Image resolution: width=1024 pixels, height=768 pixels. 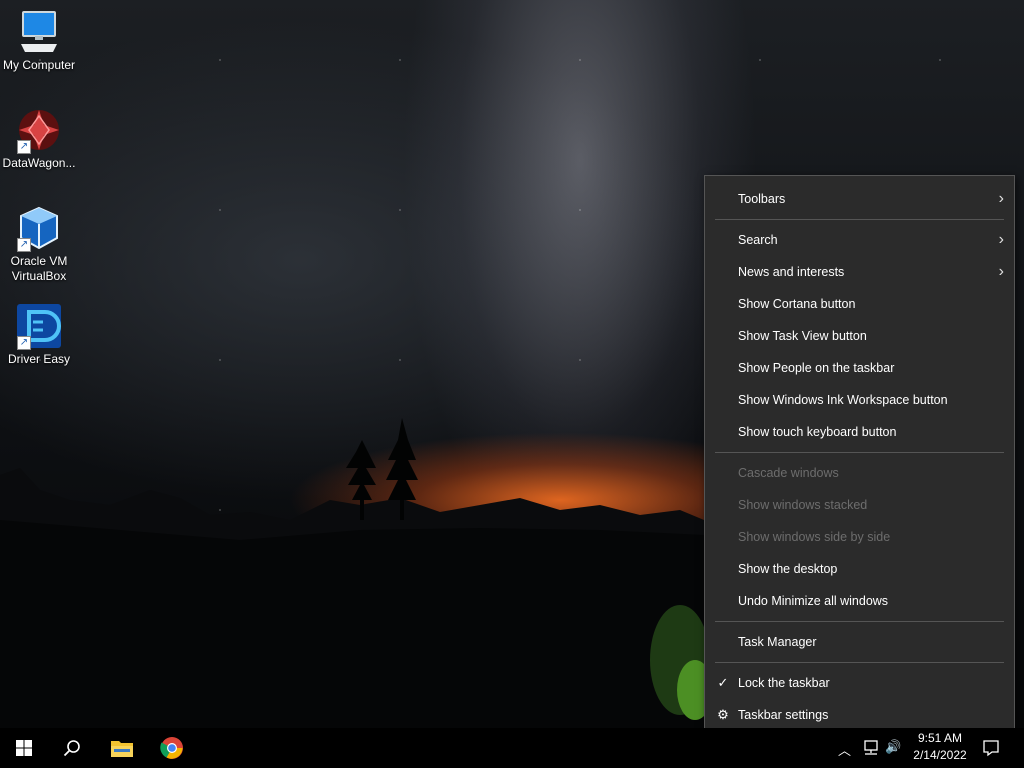 What do you see at coordinates (39, 276) in the screenshot?
I see `desktop-icon-label-line2: VirtualBox` at bounding box center [39, 276].